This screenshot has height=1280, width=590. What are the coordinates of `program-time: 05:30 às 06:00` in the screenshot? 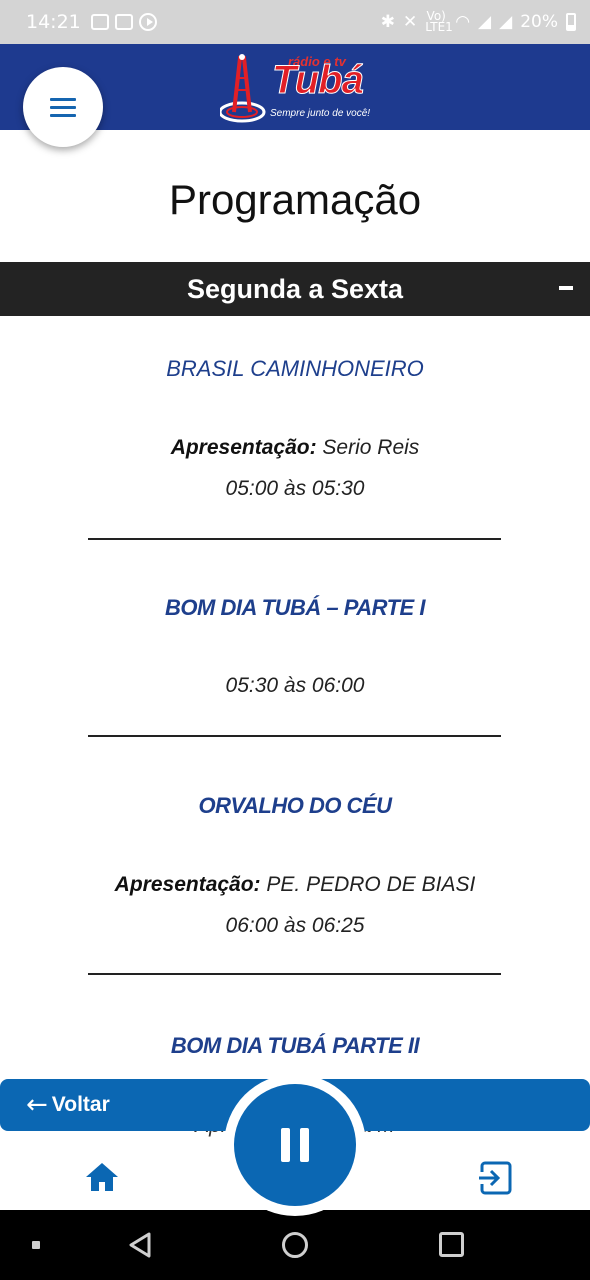 It's located at (295, 685).